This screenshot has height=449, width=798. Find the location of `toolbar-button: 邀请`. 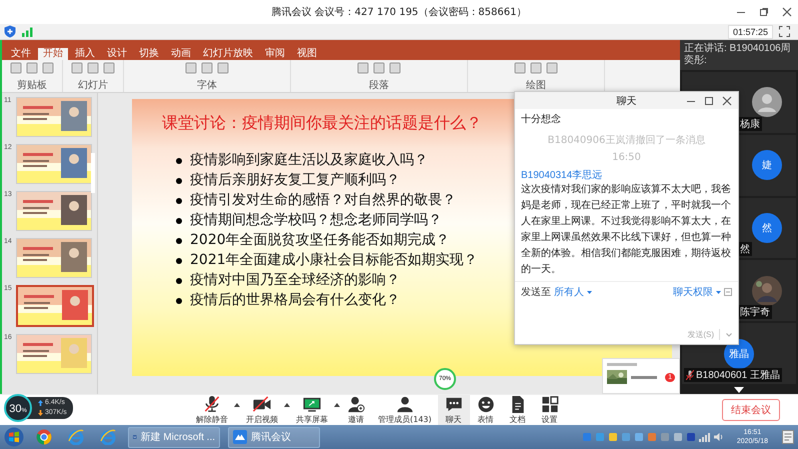

toolbar-button: 邀请 is located at coordinates (356, 410).